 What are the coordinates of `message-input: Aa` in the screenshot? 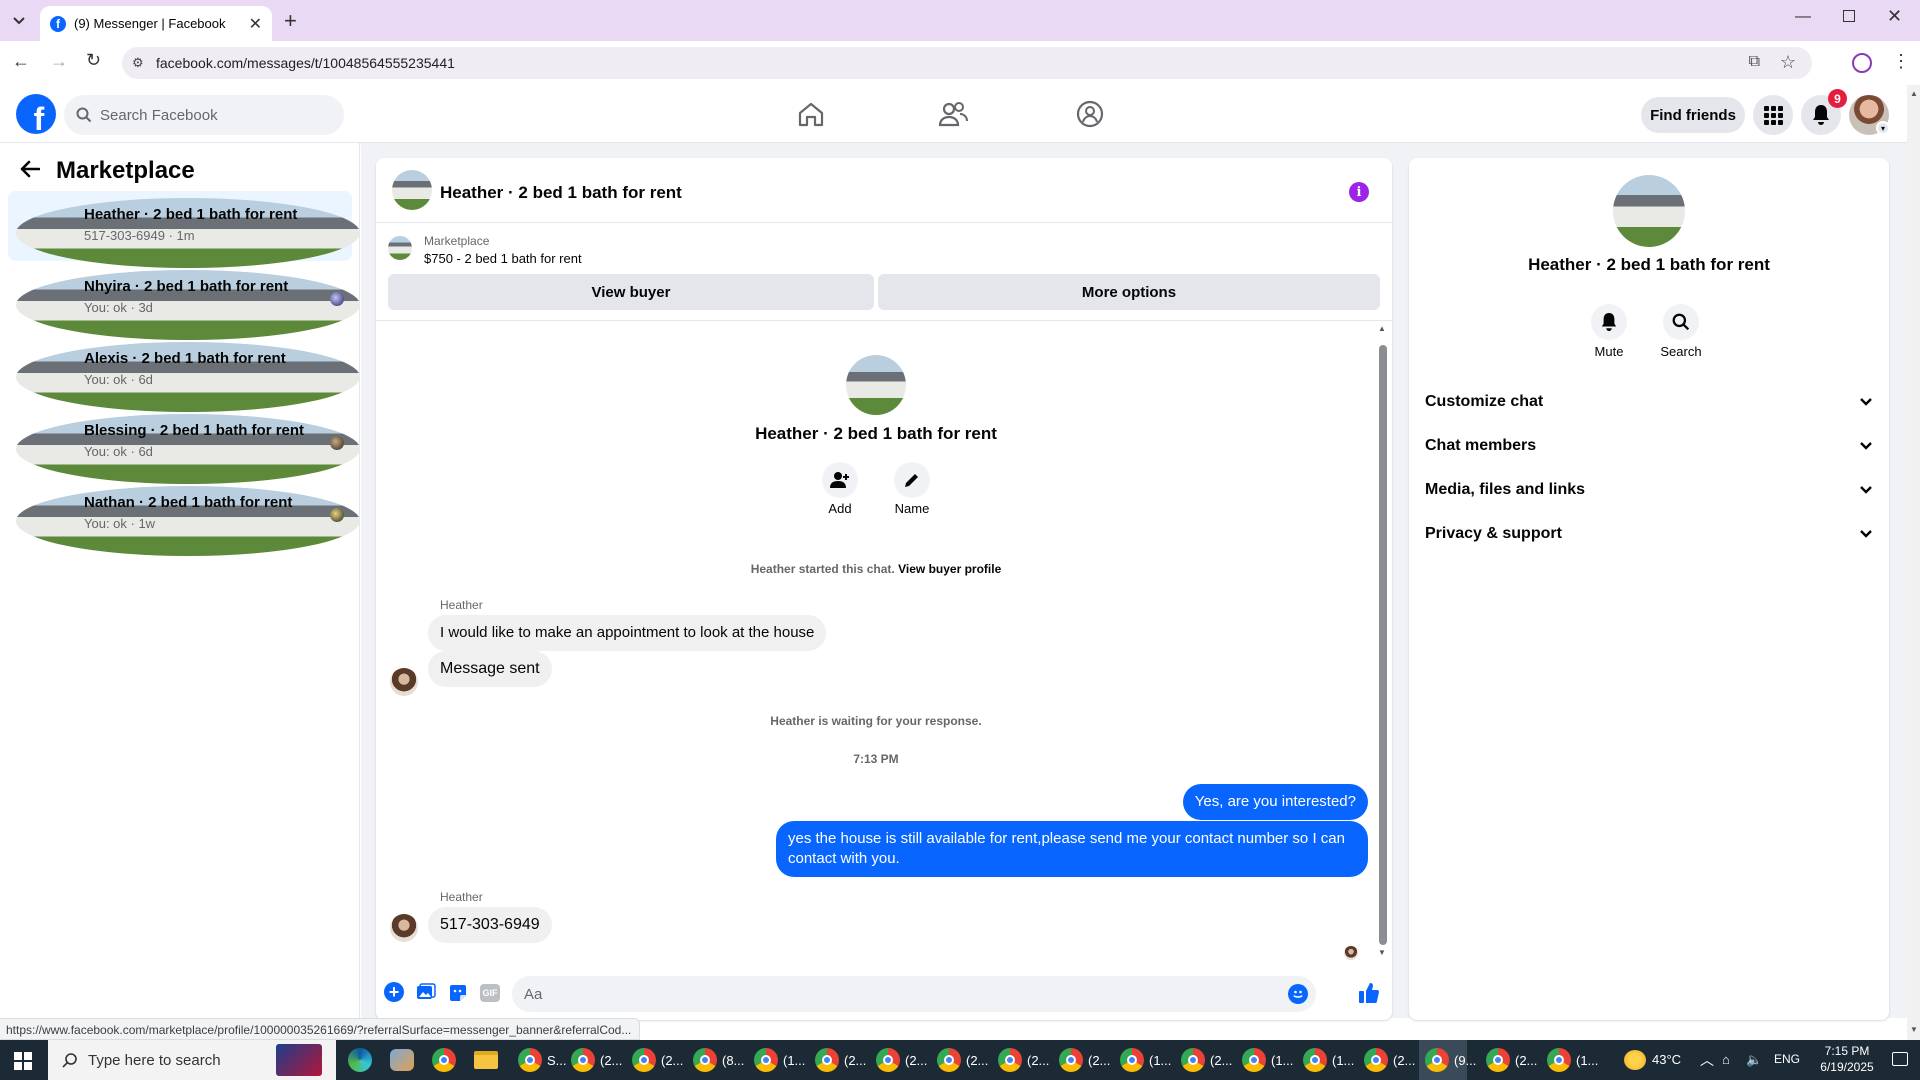 It's located at (914, 994).